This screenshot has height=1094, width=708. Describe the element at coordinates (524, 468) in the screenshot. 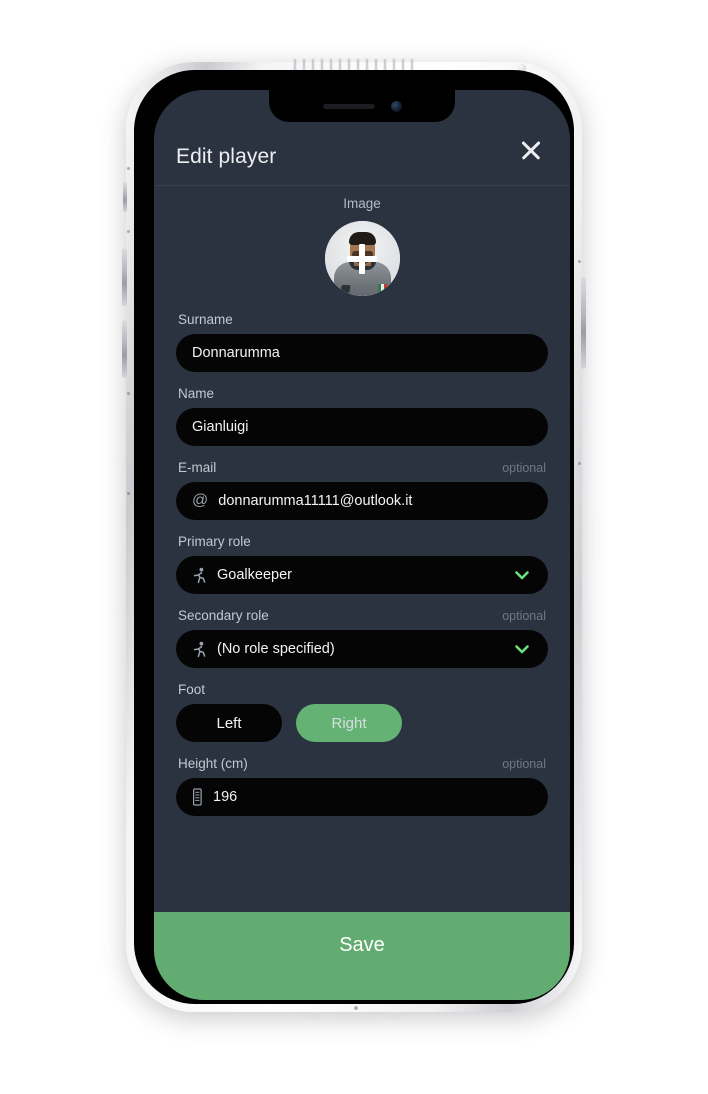

I see `email-optional-tag: optional` at that location.